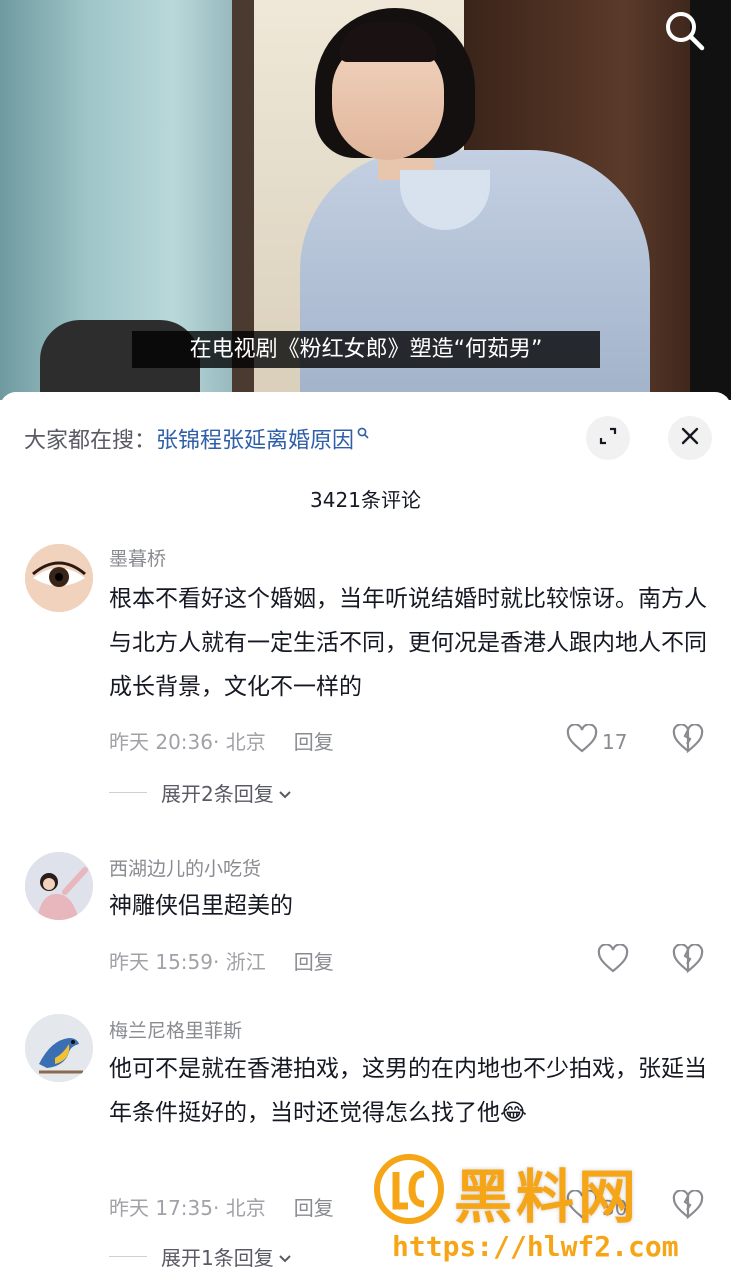  I want to click on laughing-emoji: 😂, so click(513, 1113).